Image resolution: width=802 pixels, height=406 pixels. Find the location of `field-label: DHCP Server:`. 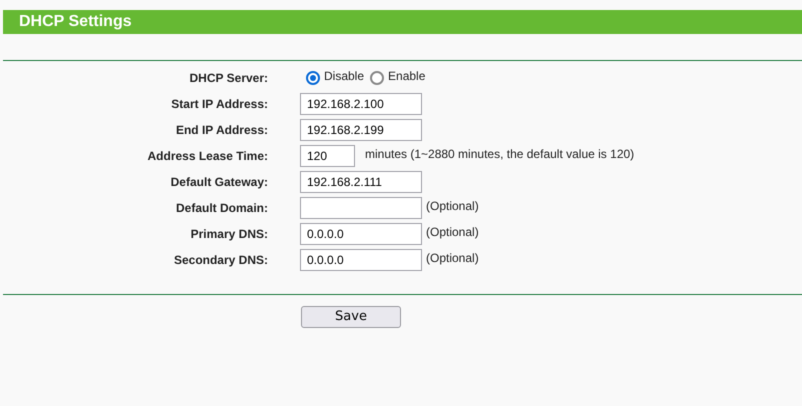

field-label: DHCP Server: is located at coordinates (229, 78).